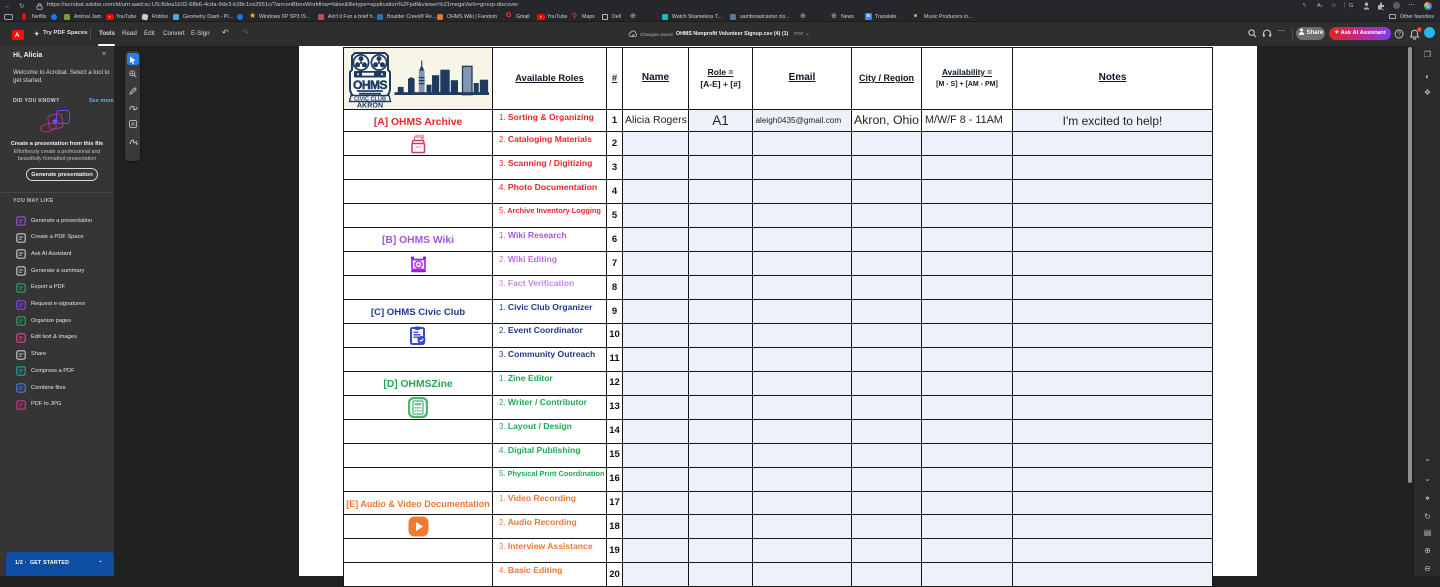 This screenshot has height=587, width=1440. Describe the element at coordinates (133, 125) in the screenshot. I see `svg-text: A` at that location.